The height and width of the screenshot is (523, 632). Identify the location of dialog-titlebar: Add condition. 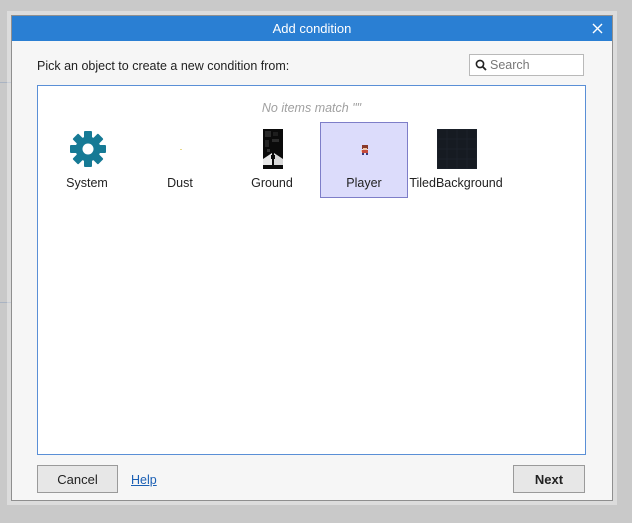
(312, 28).